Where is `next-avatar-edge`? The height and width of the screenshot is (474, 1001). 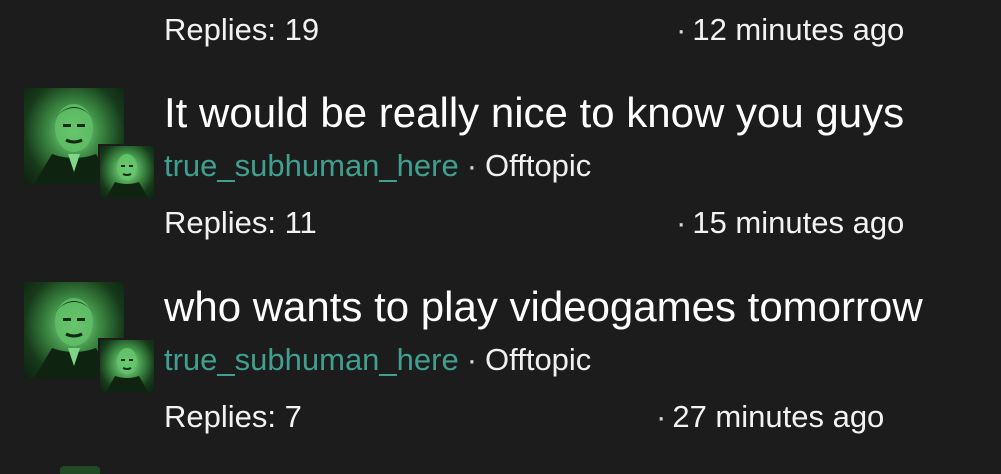
next-avatar-edge is located at coordinates (80, 470).